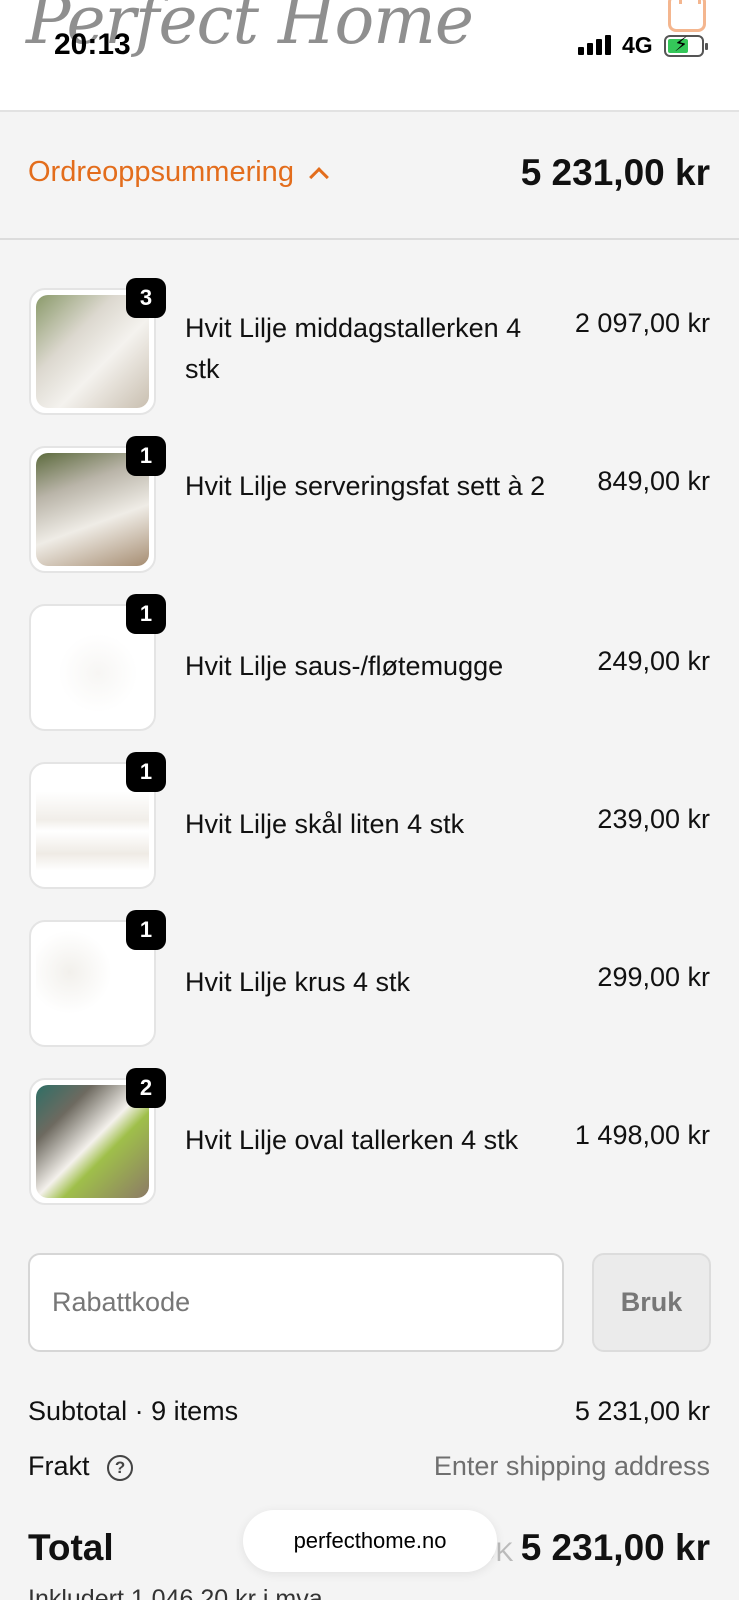 Image resolution: width=739 pixels, height=1600 pixels. What do you see at coordinates (120, 1467) in the screenshot?
I see `question-mark-icon: ?` at bounding box center [120, 1467].